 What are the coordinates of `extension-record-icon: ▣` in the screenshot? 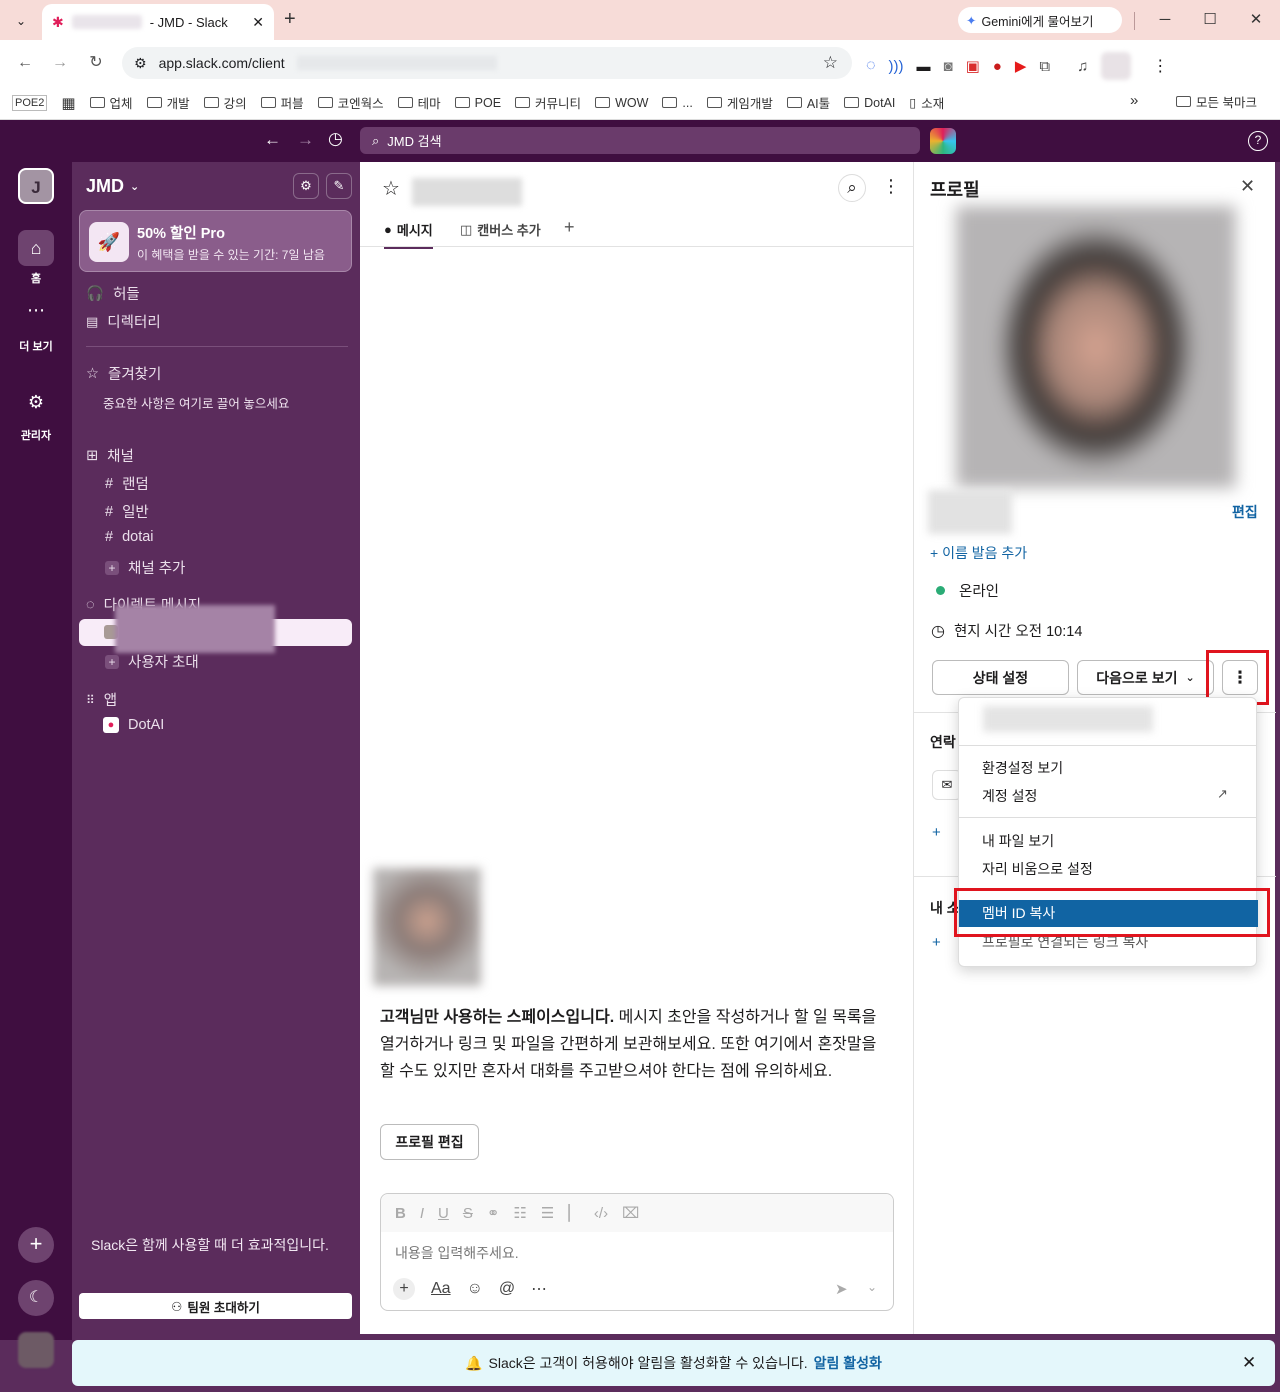 It's located at (973, 66).